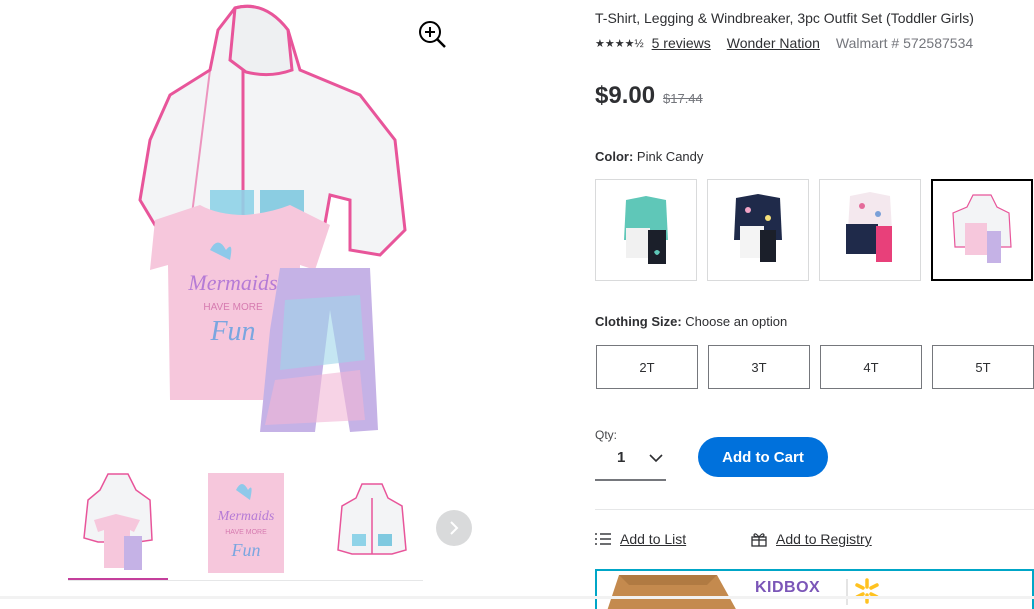  What do you see at coordinates (867, 591) in the screenshot?
I see `walmart-spark-icon` at bounding box center [867, 591].